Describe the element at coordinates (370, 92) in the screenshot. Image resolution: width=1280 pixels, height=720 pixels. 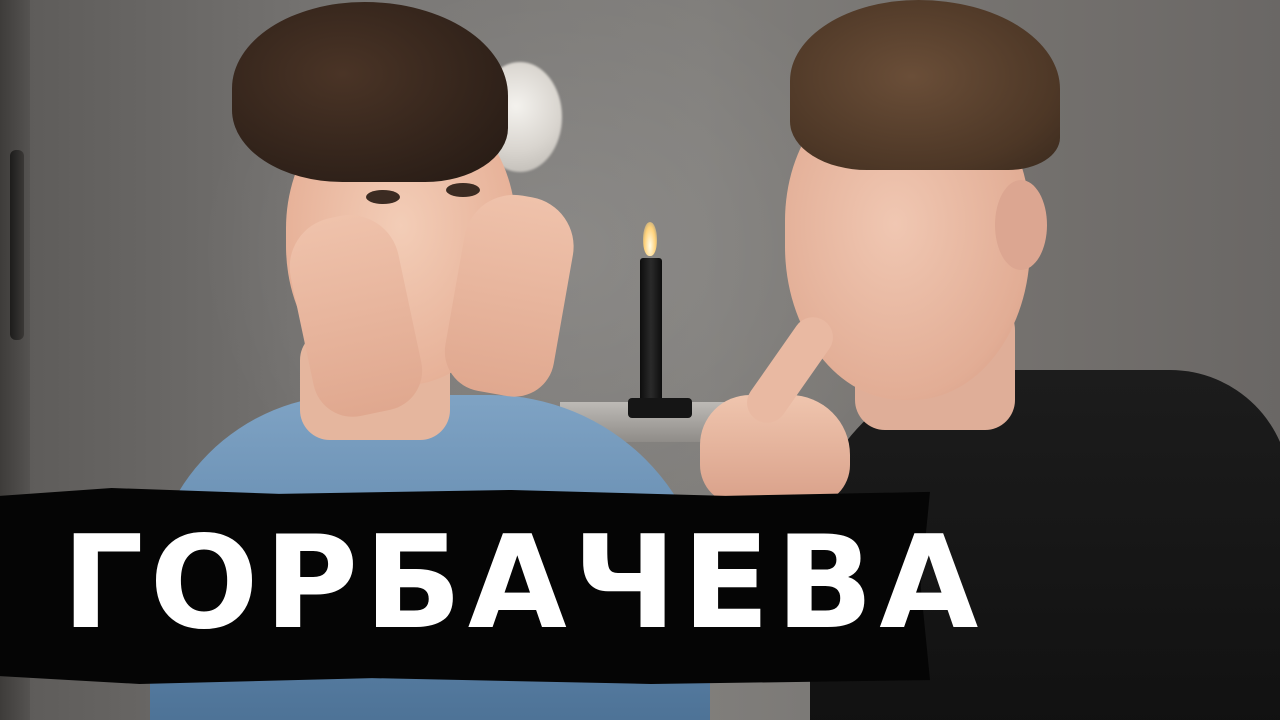
I see `woman-hair` at that location.